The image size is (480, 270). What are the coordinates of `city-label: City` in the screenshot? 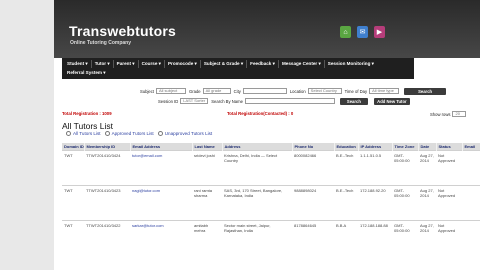 It's located at (237, 91).